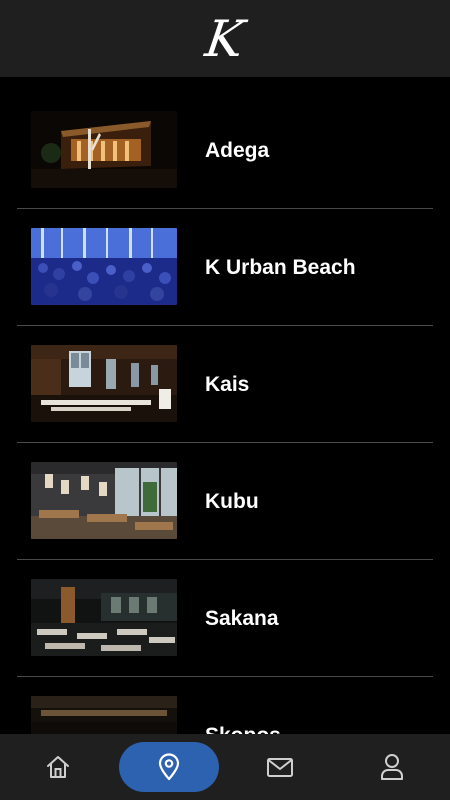 Image resolution: width=450 pixels, height=800 pixels. I want to click on location-pin-icon, so click(169, 767).